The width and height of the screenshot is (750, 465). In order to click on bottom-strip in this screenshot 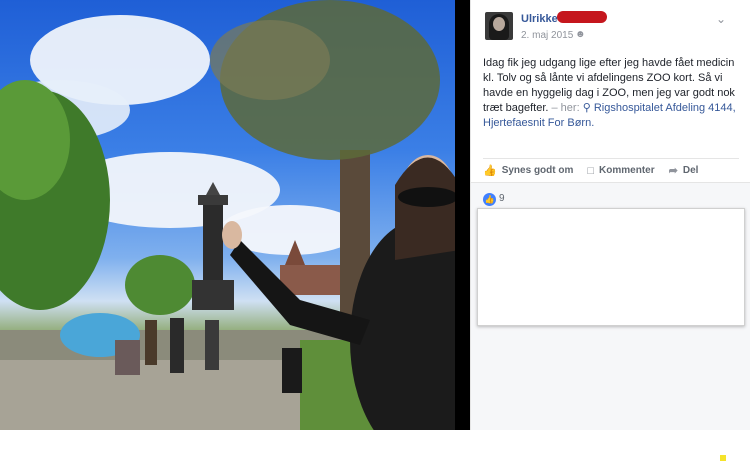, I will do `click(375, 447)`.